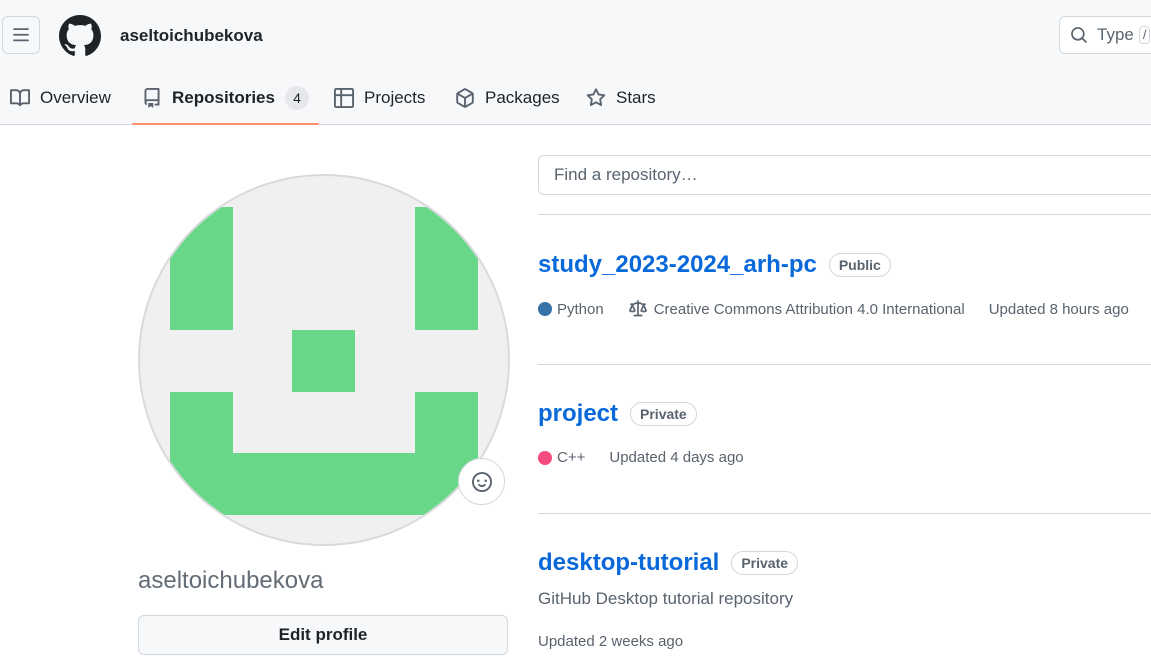 Image resolution: width=1151 pixels, height=660 pixels. Describe the element at coordinates (580, 309) in the screenshot. I see `language-name: Python` at that location.